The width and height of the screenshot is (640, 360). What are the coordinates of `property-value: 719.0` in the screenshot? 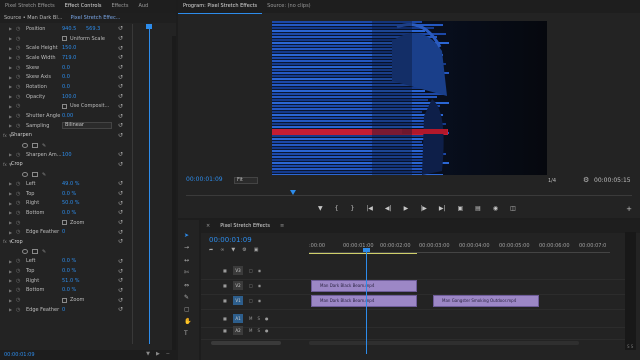 It's located at (69, 58).